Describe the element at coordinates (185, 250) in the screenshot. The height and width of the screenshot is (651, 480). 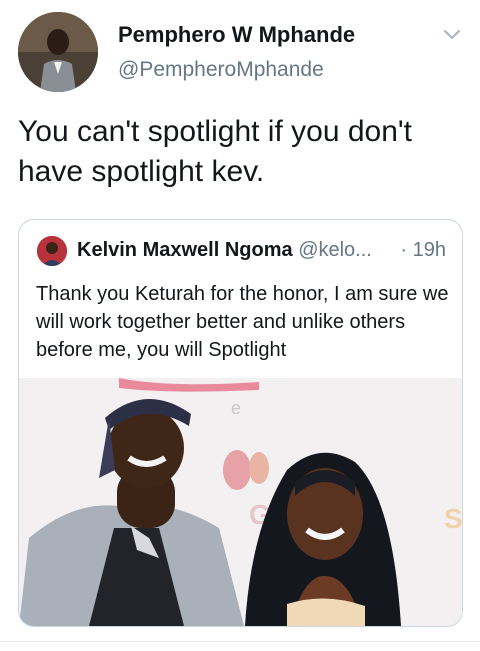
I see `quoted-author-name: Kelvin Maxwell Ngoma` at that location.